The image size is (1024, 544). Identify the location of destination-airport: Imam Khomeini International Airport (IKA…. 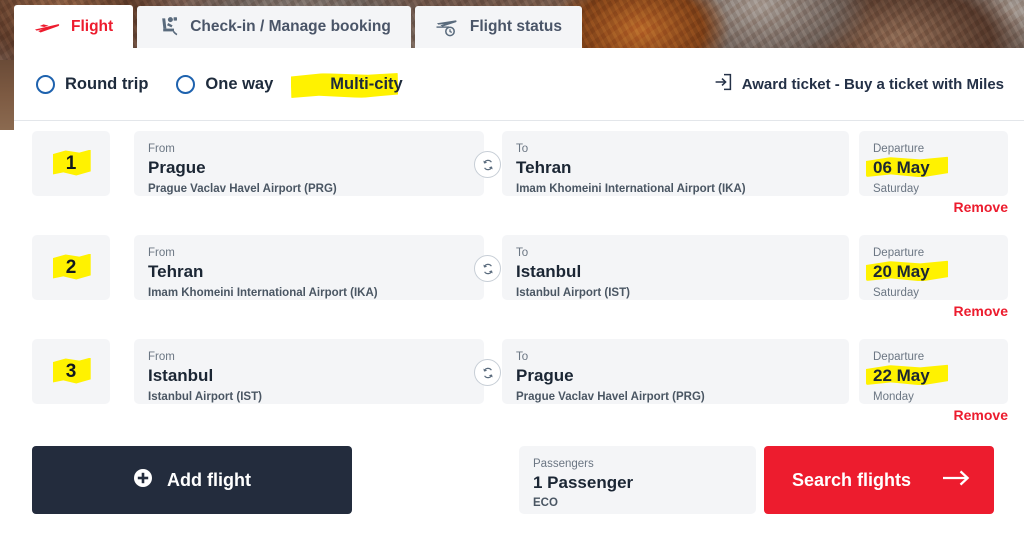
(631, 188).